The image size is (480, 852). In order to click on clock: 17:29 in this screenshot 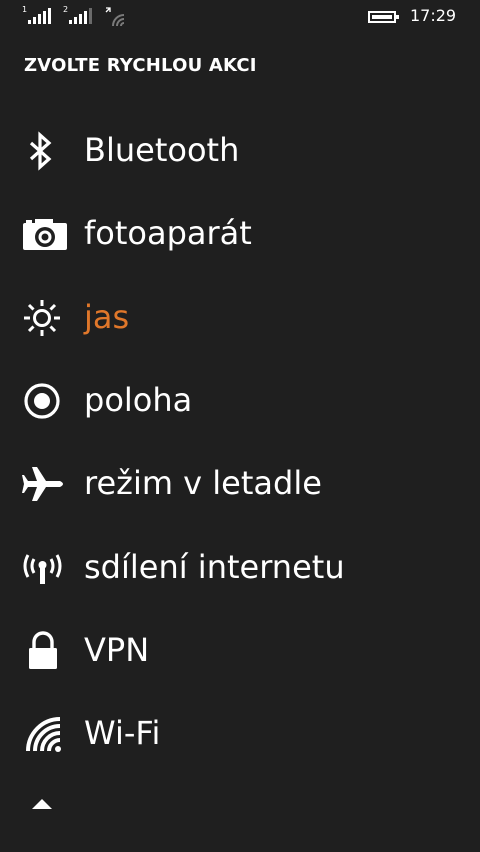, I will do `click(433, 15)`.